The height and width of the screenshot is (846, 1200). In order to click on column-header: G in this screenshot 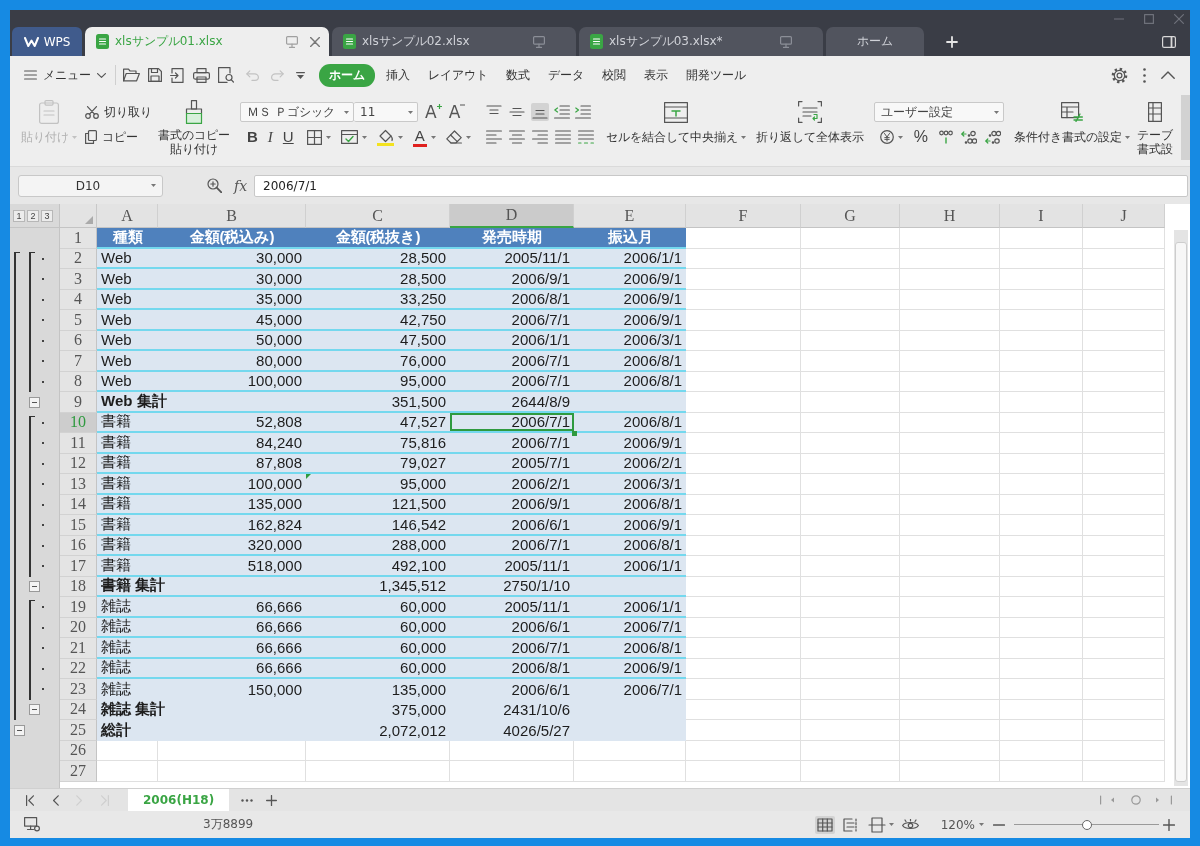, I will do `click(850, 216)`.